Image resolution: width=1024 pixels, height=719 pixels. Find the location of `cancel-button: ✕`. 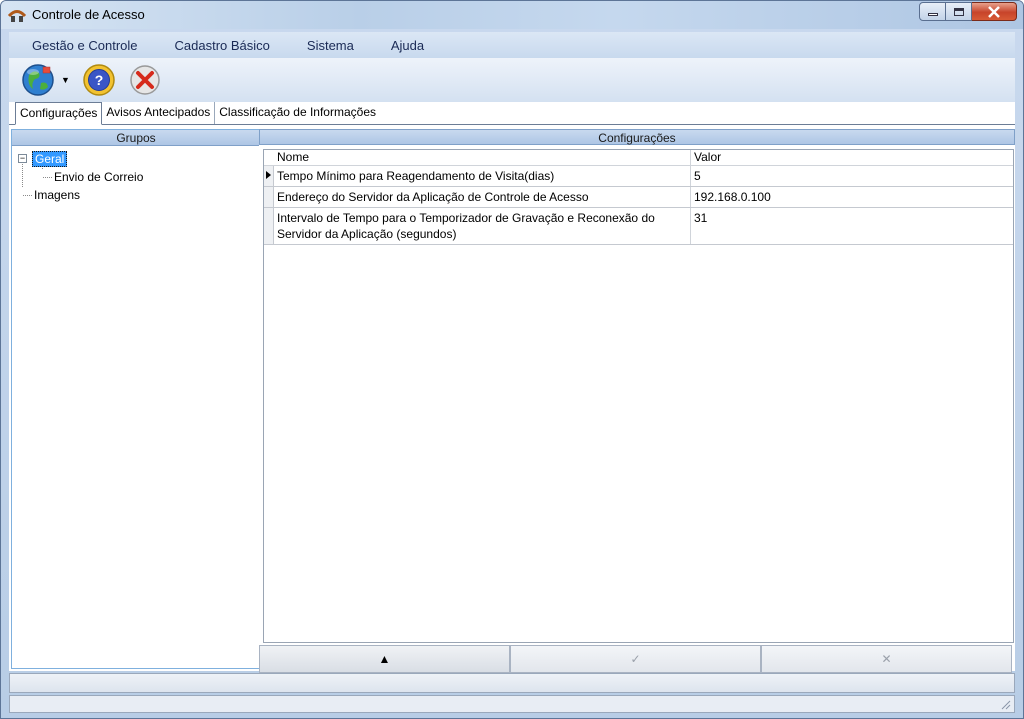

cancel-button: ✕ is located at coordinates (886, 659).